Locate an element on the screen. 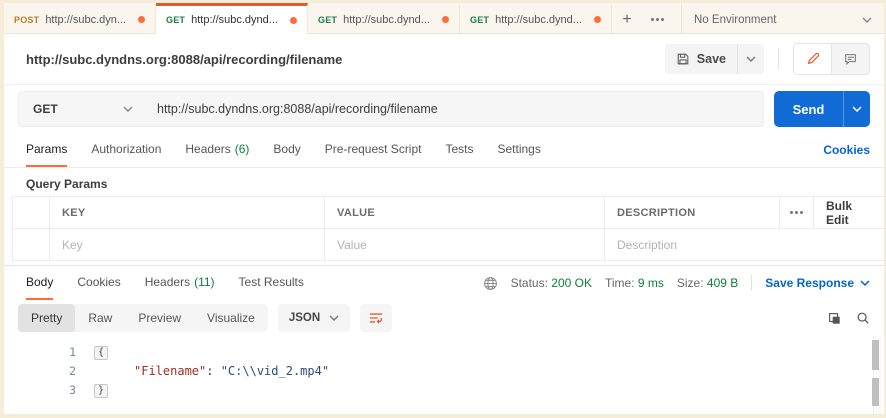 This screenshot has width=886, height=418. save-button: Save is located at coordinates (714, 59).